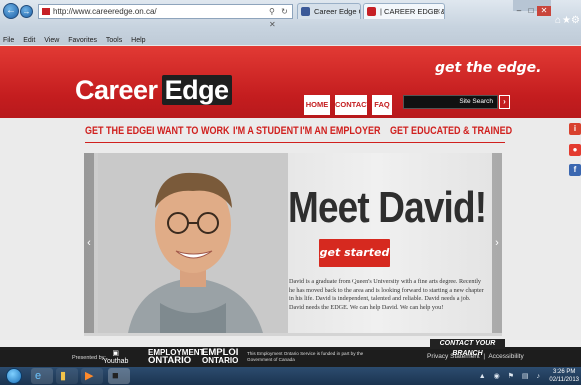 The height and width of the screenshot is (385, 581). What do you see at coordinates (467, 348) in the screenshot?
I see `contact-your-branch-button: CONTACT YOUR BRANCH` at bounding box center [467, 348].